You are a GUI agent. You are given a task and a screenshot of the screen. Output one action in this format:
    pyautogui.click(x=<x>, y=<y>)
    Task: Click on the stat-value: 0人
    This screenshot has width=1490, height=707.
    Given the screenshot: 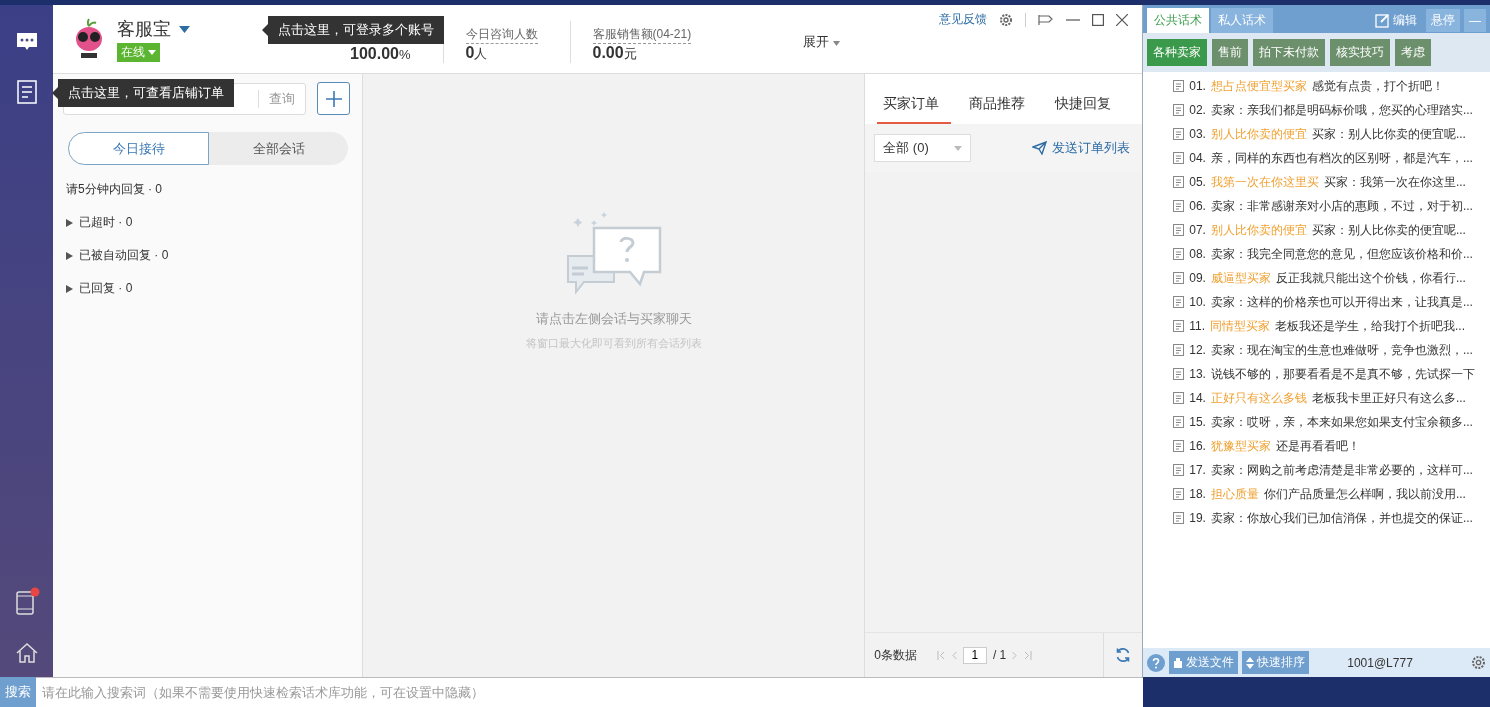 What is the action you would take?
    pyautogui.click(x=477, y=53)
    